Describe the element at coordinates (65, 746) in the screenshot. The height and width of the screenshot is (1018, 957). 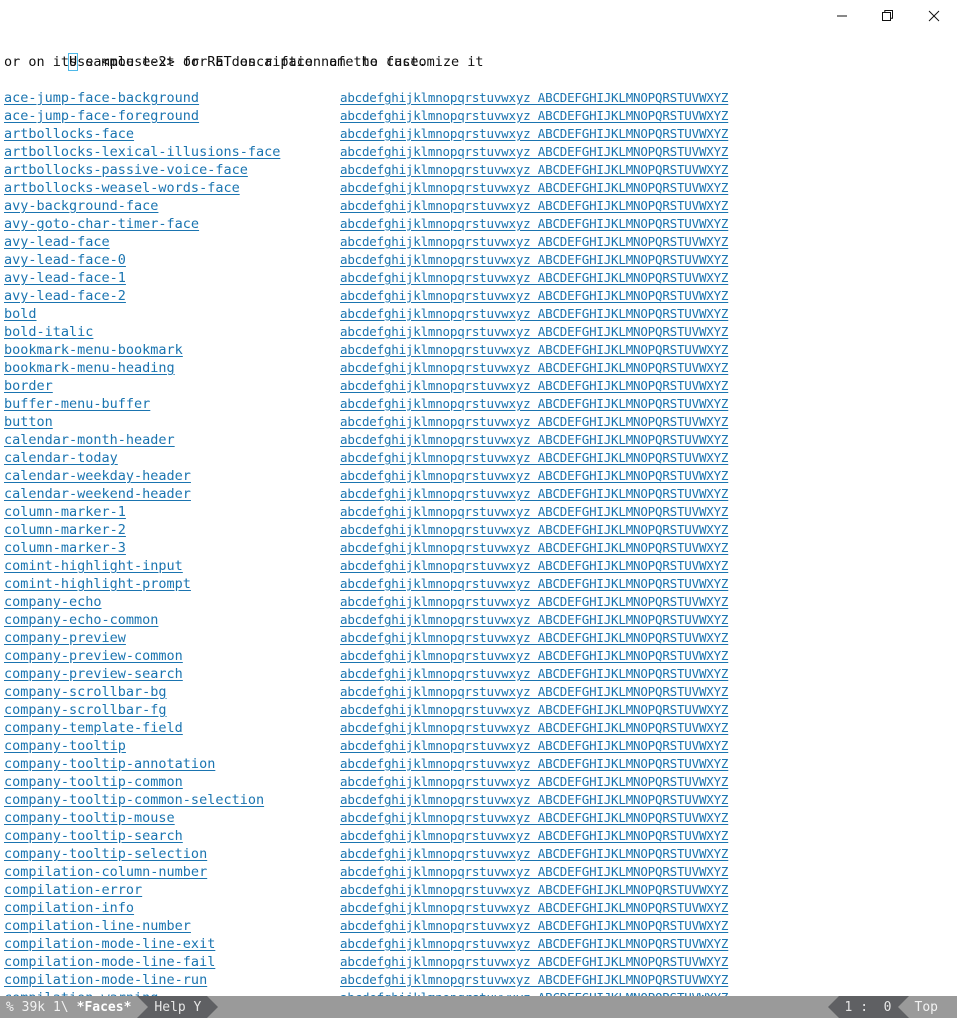
I see `face-name-link: company-tooltip` at that location.